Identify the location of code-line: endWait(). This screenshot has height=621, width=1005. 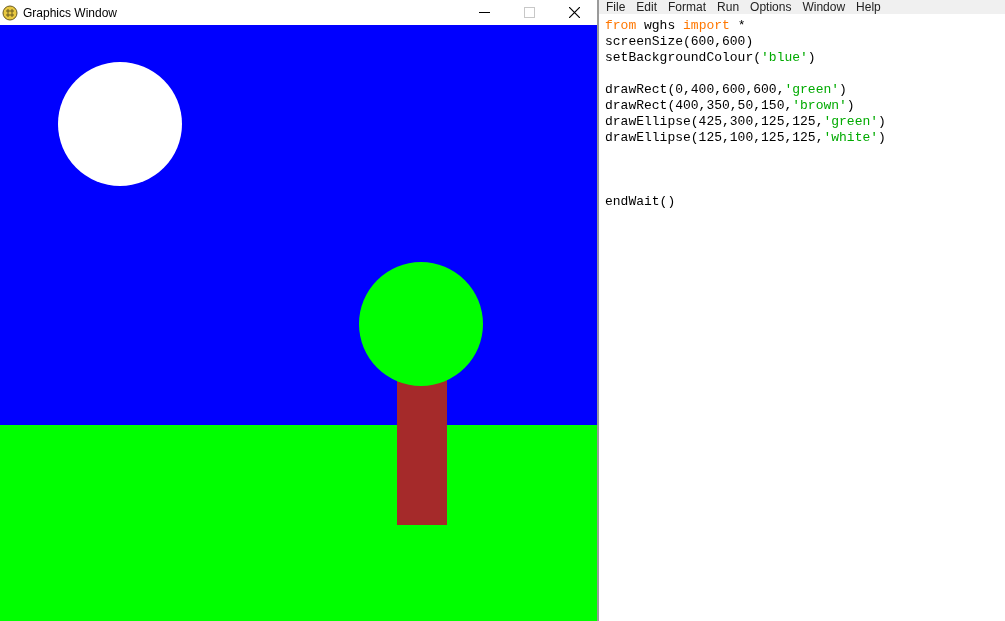
(640, 202).